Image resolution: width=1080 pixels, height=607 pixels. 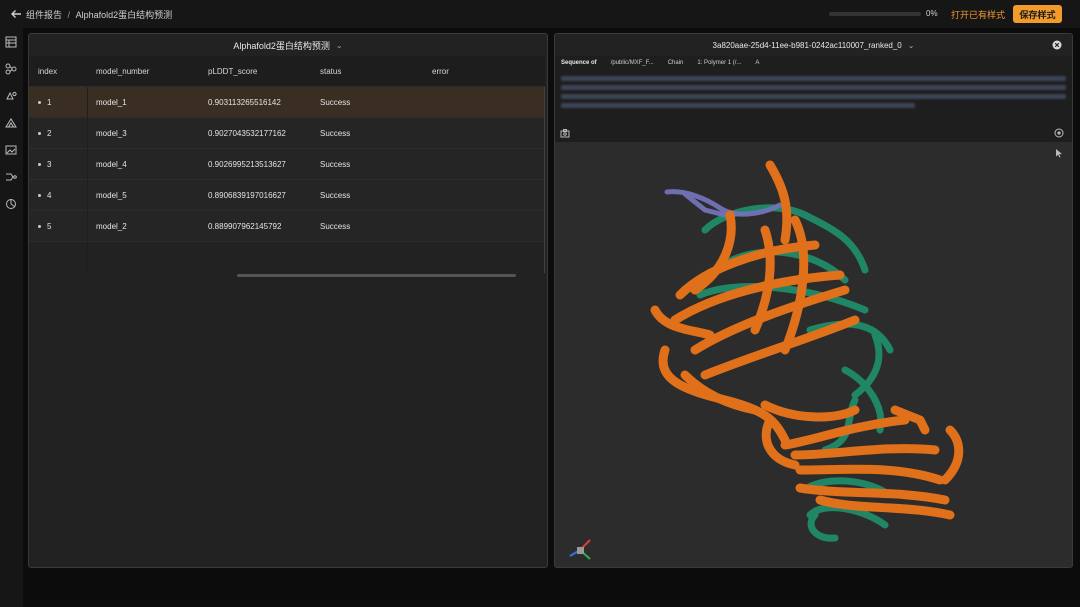 I want to click on cell-index: 3, so click(x=58, y=164).